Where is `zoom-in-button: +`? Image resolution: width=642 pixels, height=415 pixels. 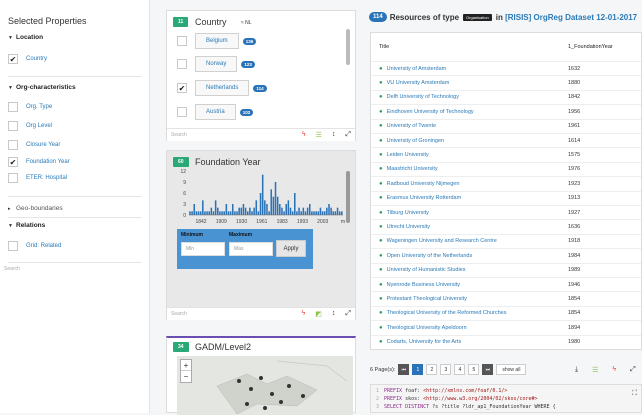 zoom-in-button: + is located at coordinates (186, 365).